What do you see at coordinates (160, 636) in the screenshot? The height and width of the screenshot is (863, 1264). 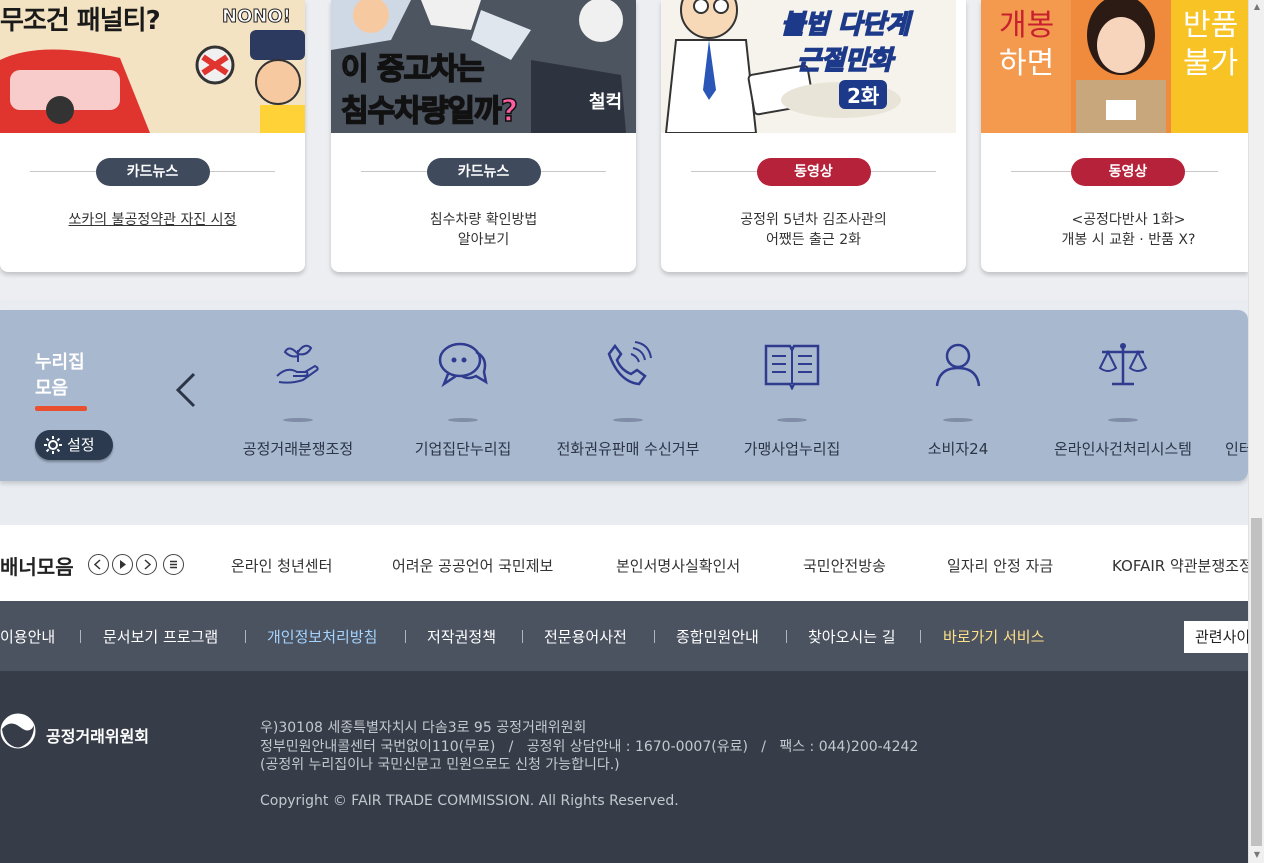 I see `footer-link-document-viewer: 문서보기 프로그램` at bounding box center [160, 636].